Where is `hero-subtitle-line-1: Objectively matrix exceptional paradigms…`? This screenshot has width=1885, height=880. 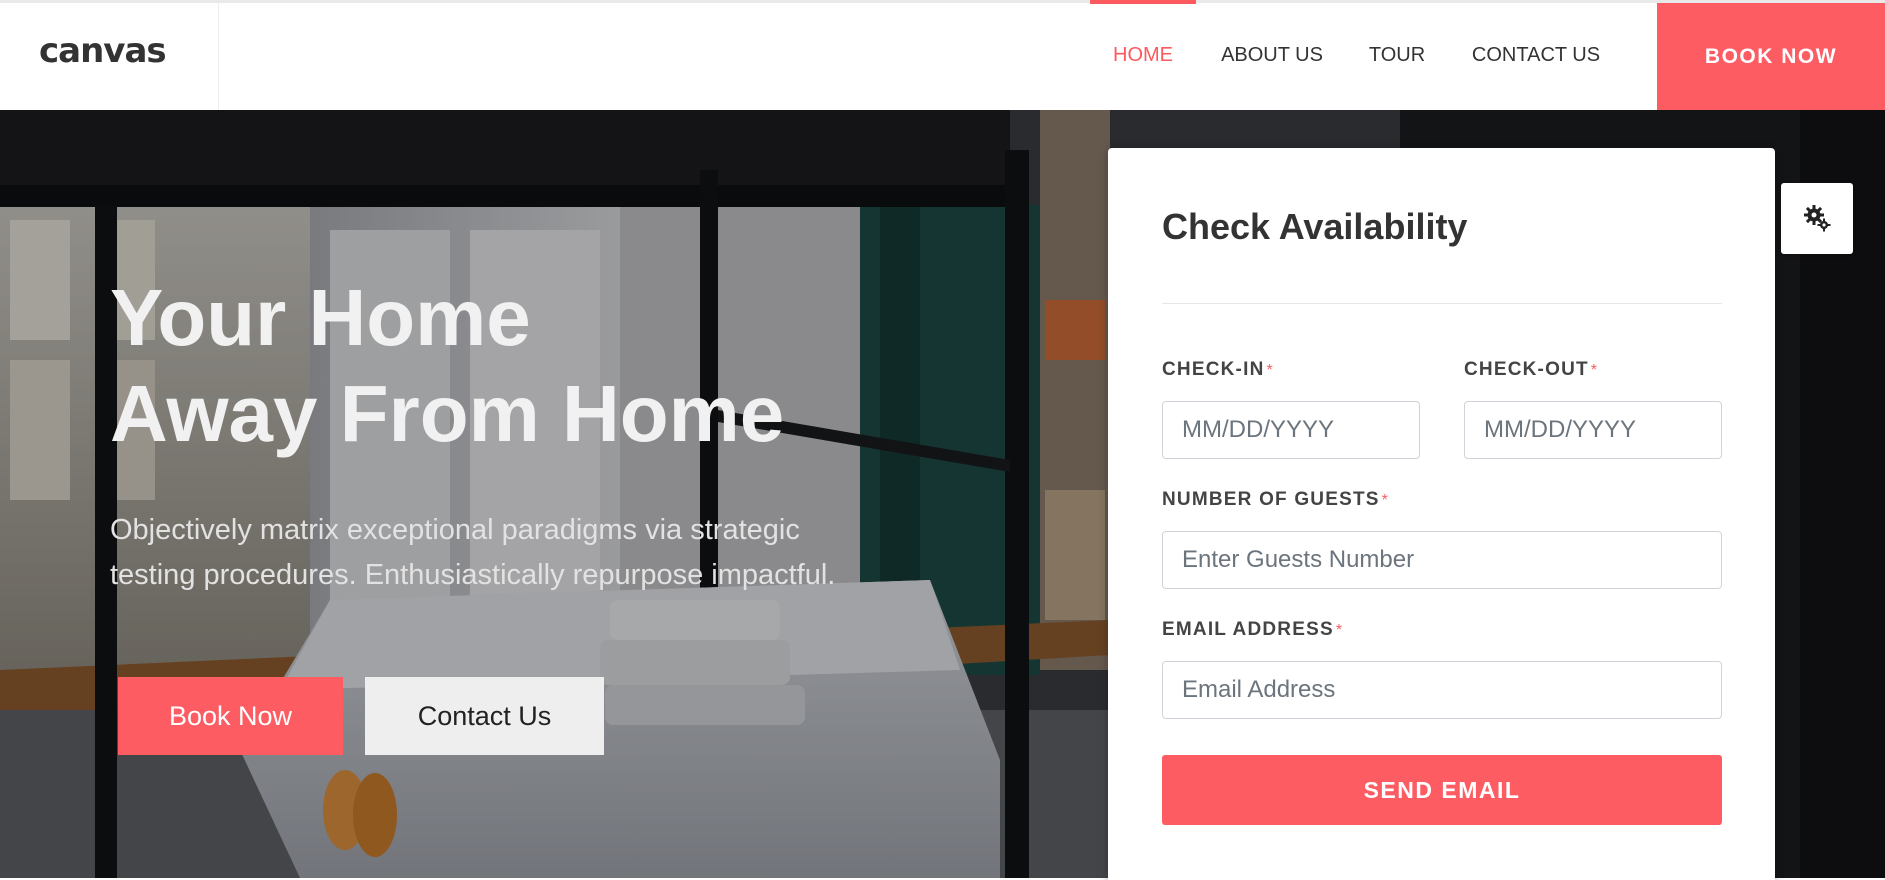 hero-subtitle-line-1: Objectively matrix exceptional paradigms… is located at coordinates (455, 530).